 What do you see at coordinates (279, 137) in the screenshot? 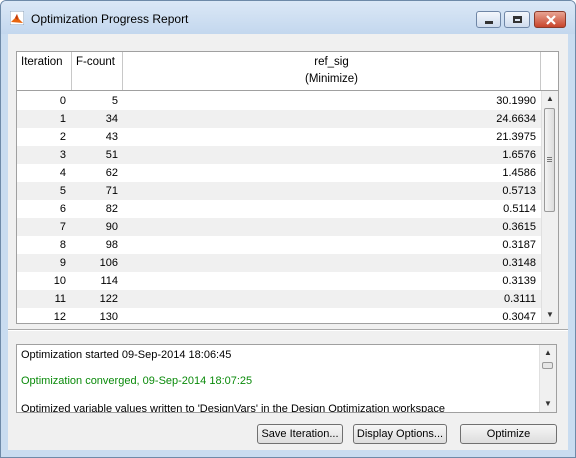
I see `table-row: 2 43 21.3975` at bounding box center [279, 137].